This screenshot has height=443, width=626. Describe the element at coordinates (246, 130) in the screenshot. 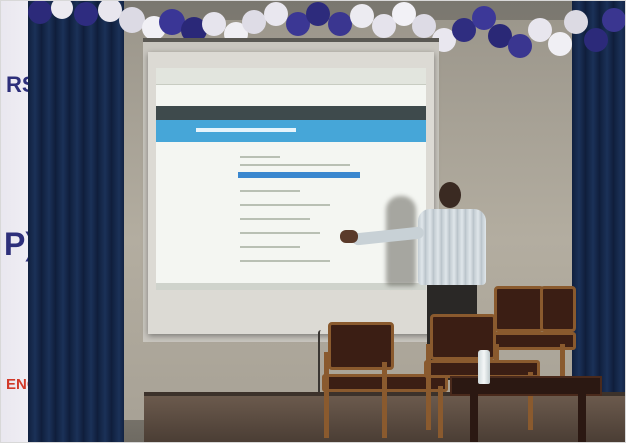

I see `projected-hero-text` at that location.